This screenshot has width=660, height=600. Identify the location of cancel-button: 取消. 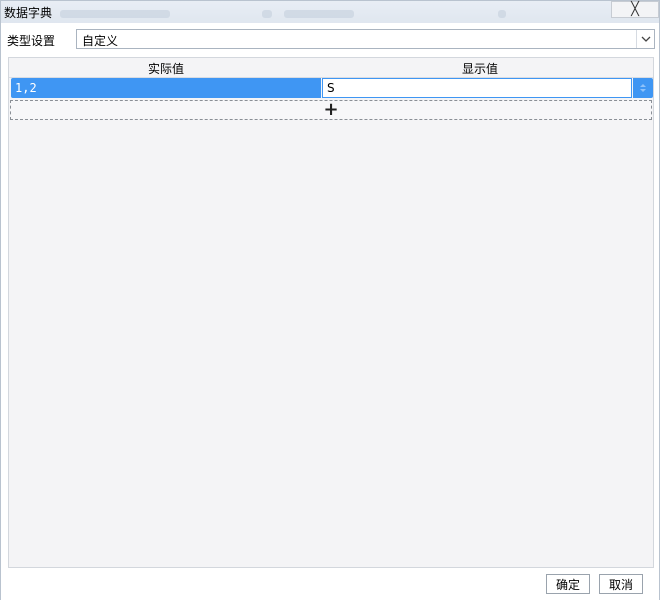
(621, 584).